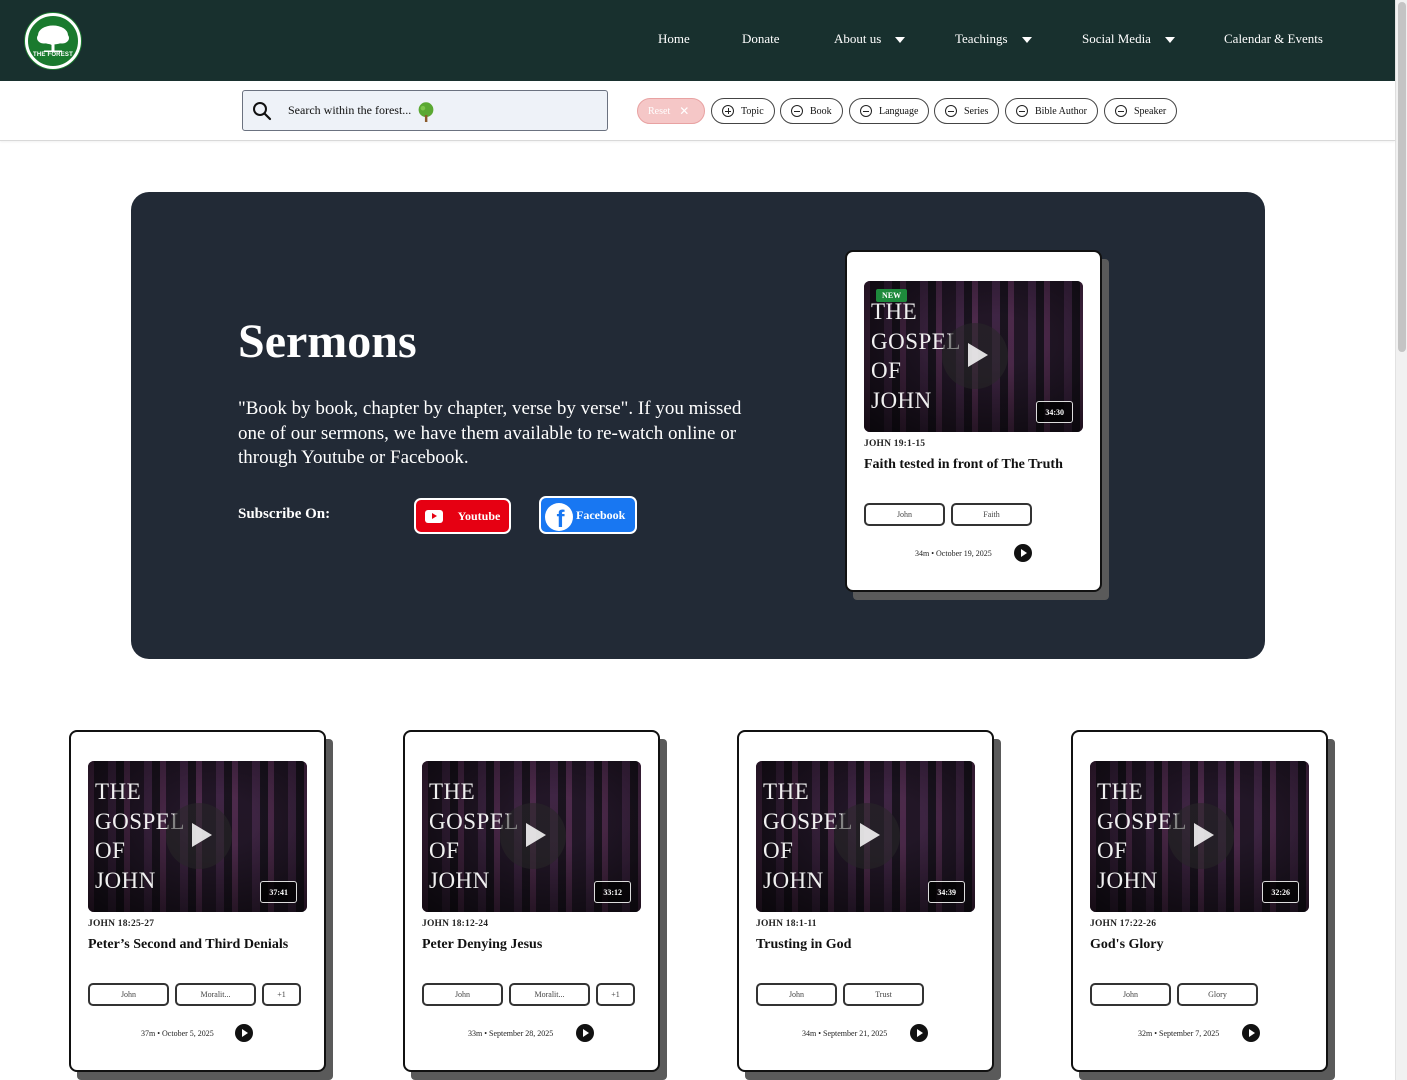  What do you see at coordinates (511, 1033) in the screenshot?
I see `sermon-meta: 33m • September 28, 2025` at bounding box center [511, 1033].